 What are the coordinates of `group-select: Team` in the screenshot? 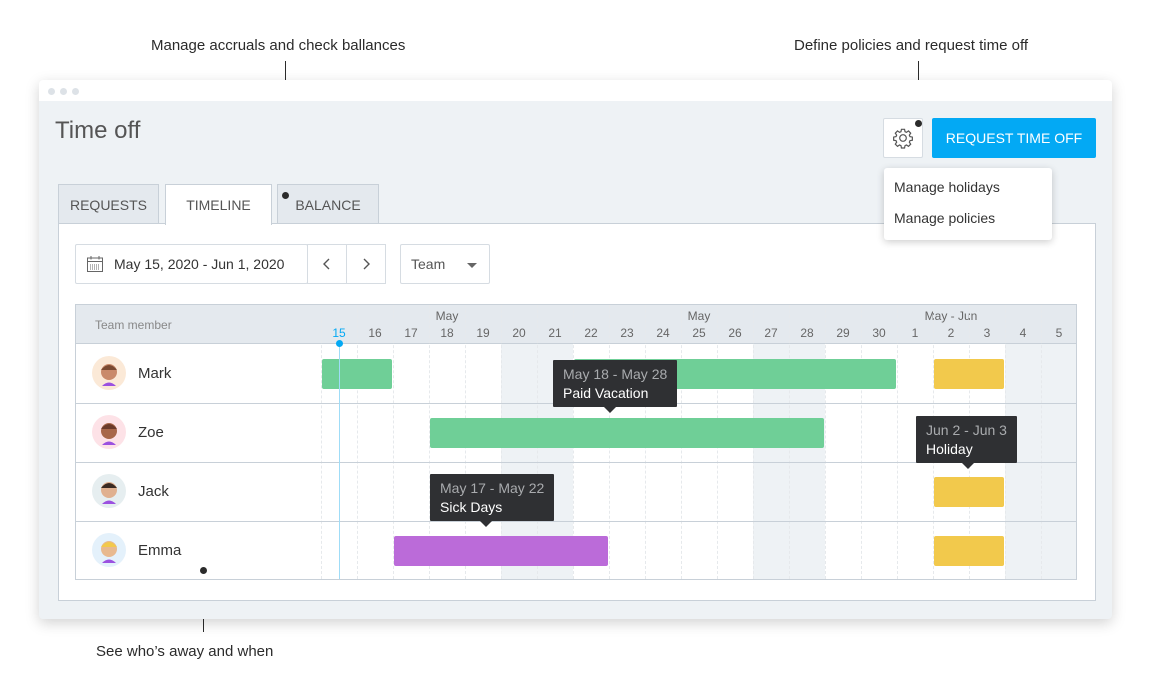 It's located at (445, 264).